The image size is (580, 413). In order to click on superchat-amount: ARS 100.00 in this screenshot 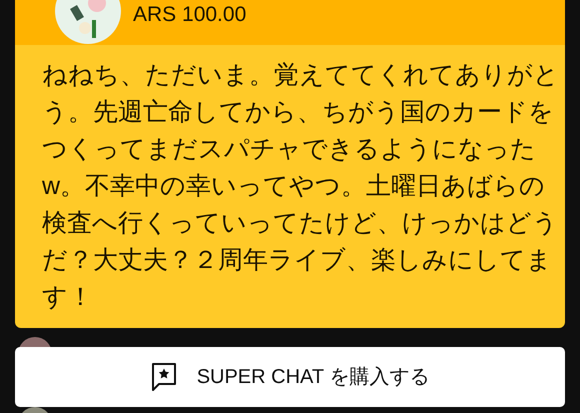, I will do `click(189, 15)`.